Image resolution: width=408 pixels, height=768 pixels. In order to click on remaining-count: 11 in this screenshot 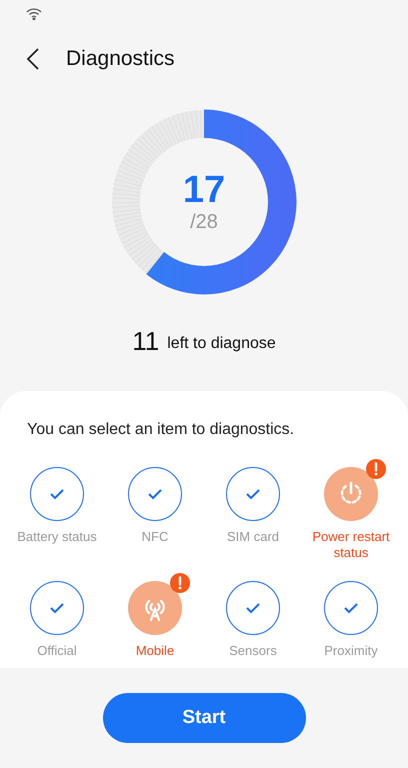, I will do `click(146, 341)`.